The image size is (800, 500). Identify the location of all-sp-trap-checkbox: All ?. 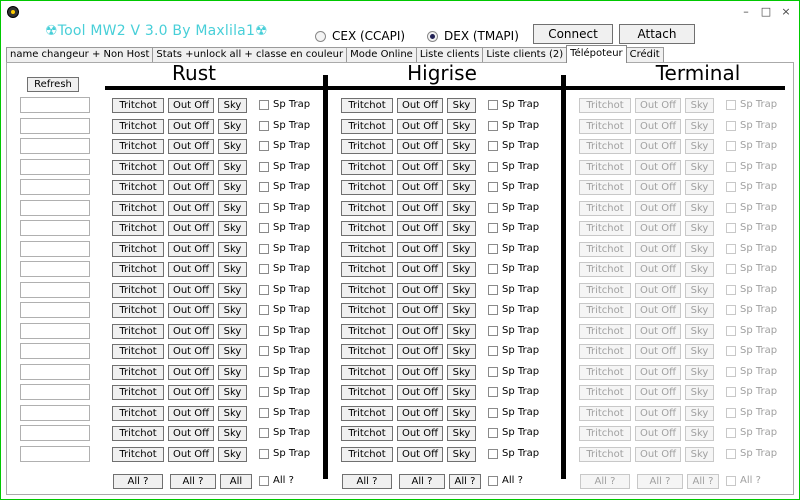
(743, 480).